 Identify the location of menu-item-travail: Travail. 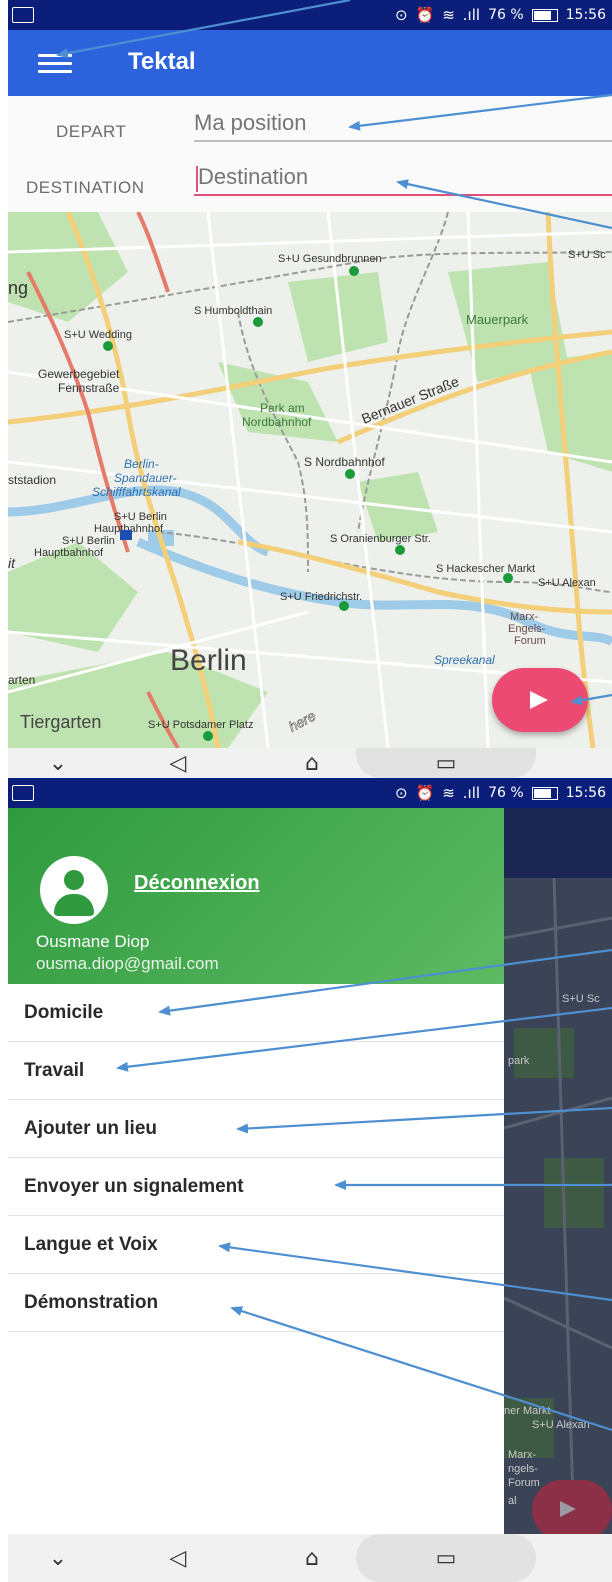
(256, 1071).